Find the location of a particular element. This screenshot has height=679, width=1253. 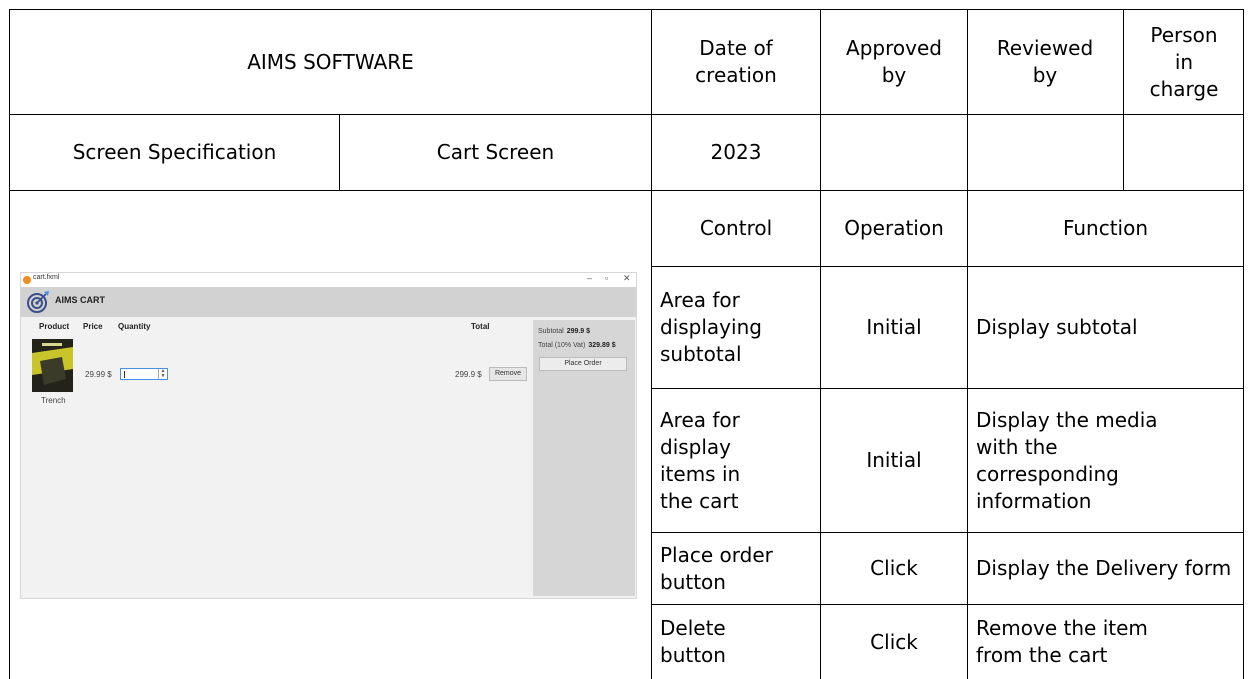

total-vat-line: Total (10% Vat) 329.89 $ is located at coordinates (577, 345).